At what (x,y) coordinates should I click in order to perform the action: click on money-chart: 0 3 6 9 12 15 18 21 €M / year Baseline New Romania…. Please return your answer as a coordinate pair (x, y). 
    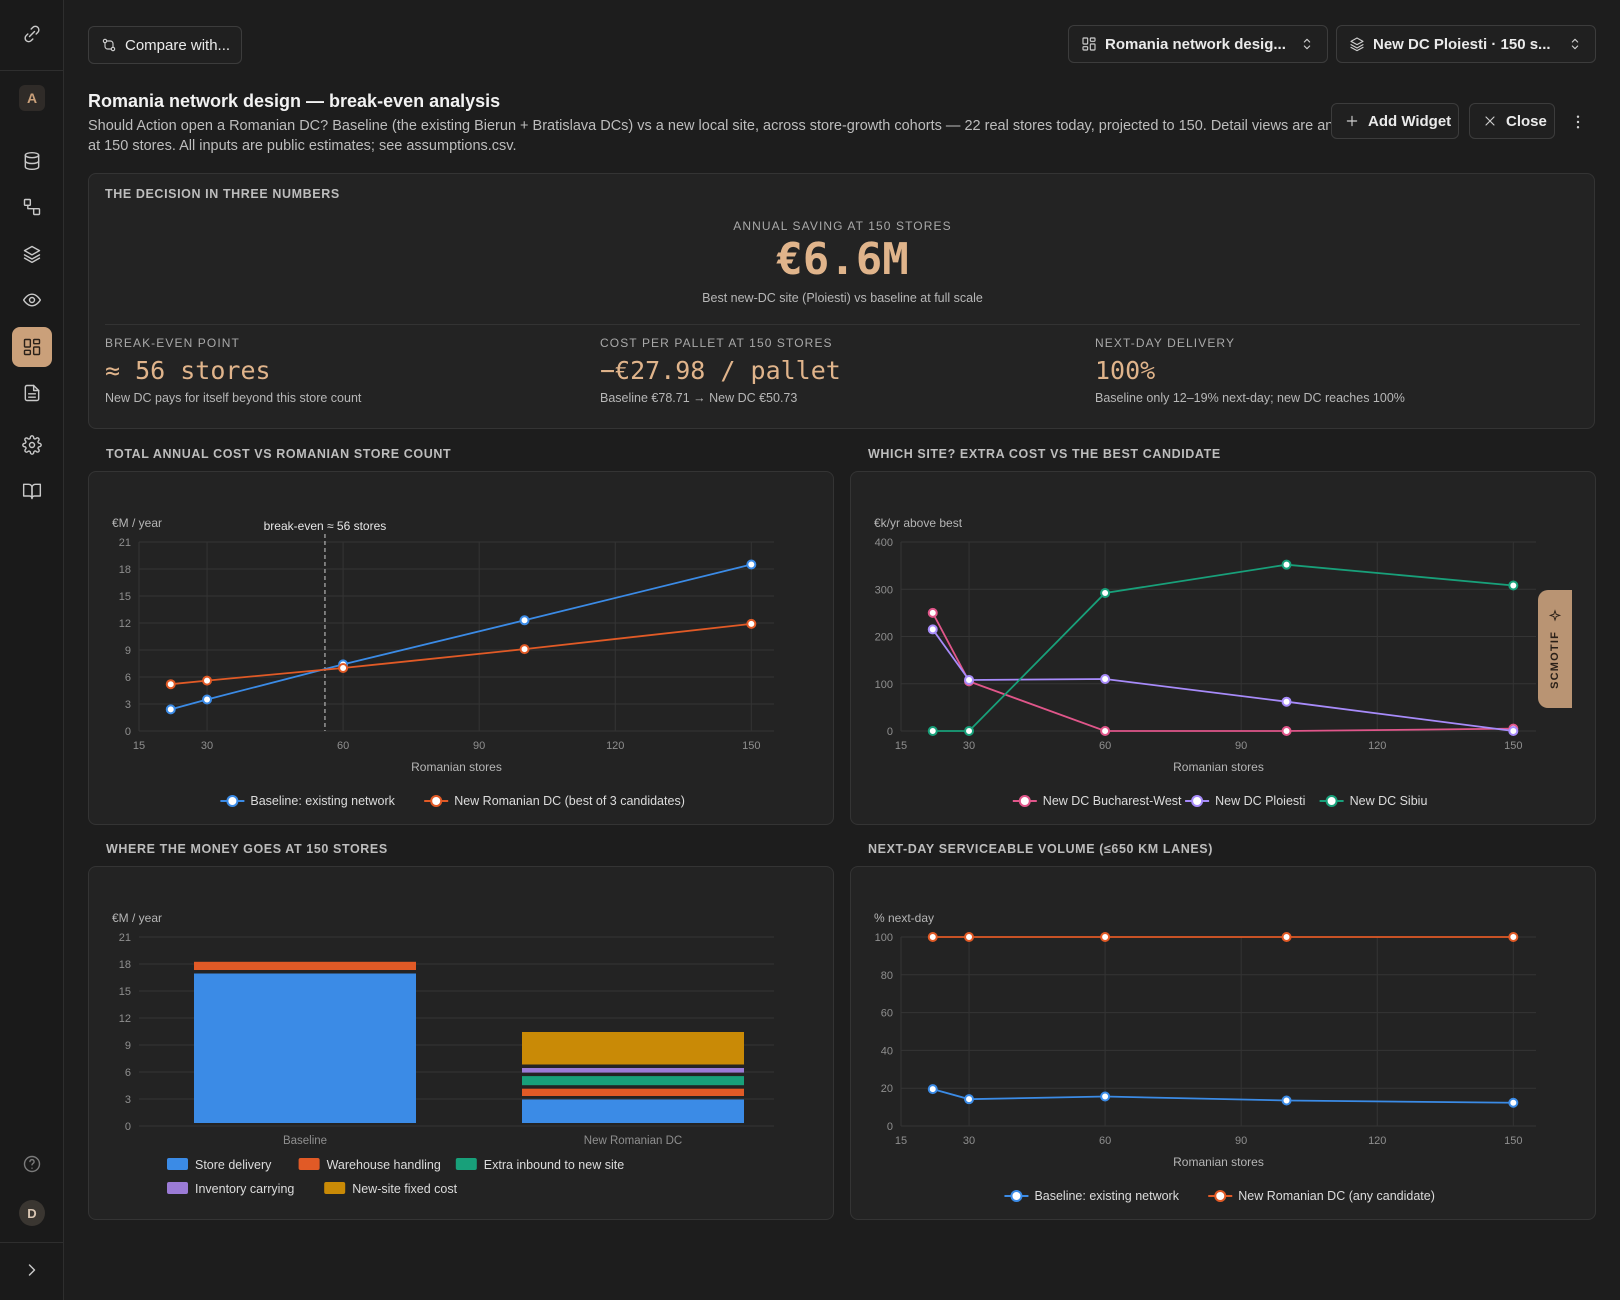
    Looking at the image, I should click on (443, 1053).